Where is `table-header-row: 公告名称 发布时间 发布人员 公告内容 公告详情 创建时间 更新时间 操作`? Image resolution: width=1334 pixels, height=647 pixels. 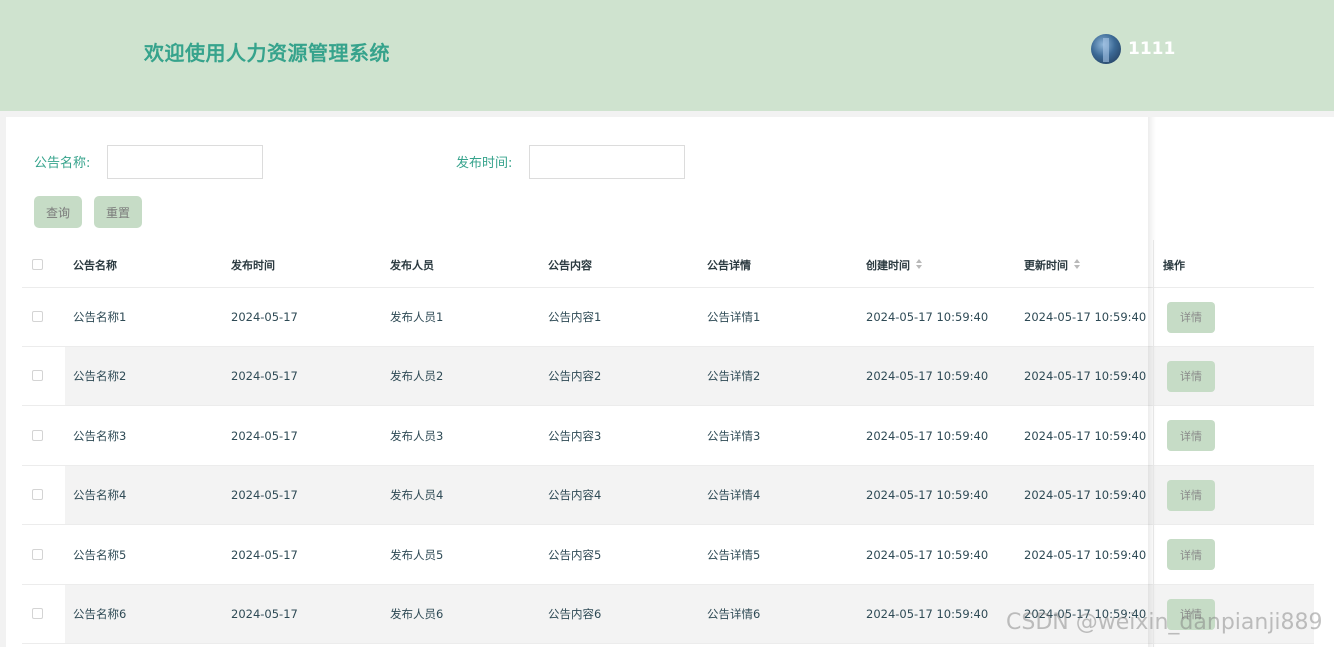 table-header-row: 公告名称 发布时间 发布人员 公告内容 公告详情 创建时间 更新时间 操作 is located at coordinates (668, 265).